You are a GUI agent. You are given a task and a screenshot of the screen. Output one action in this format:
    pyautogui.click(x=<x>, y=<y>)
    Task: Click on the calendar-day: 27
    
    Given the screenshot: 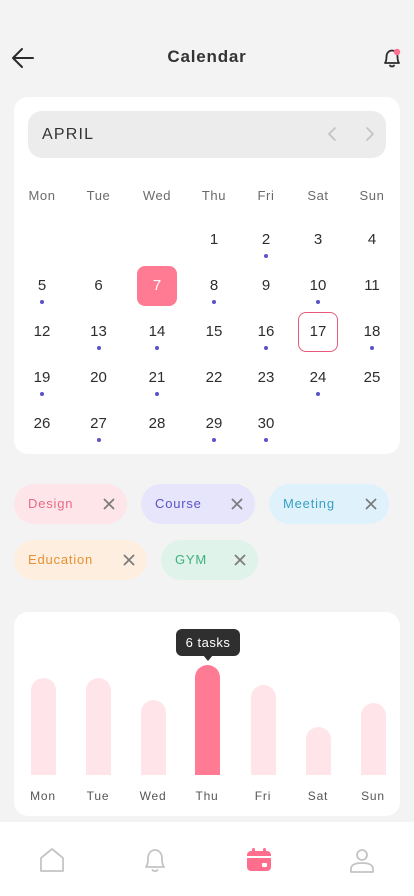 What is the action you would take?
    pyautogui.click(x=99, y=424)
    